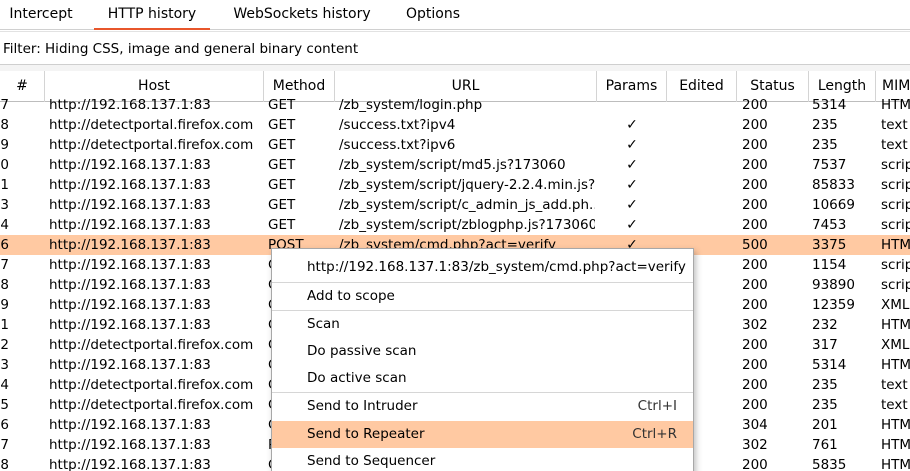 This screenshot has width=910, height=471. I want to click on cell-num: 43, so click(4, 365).